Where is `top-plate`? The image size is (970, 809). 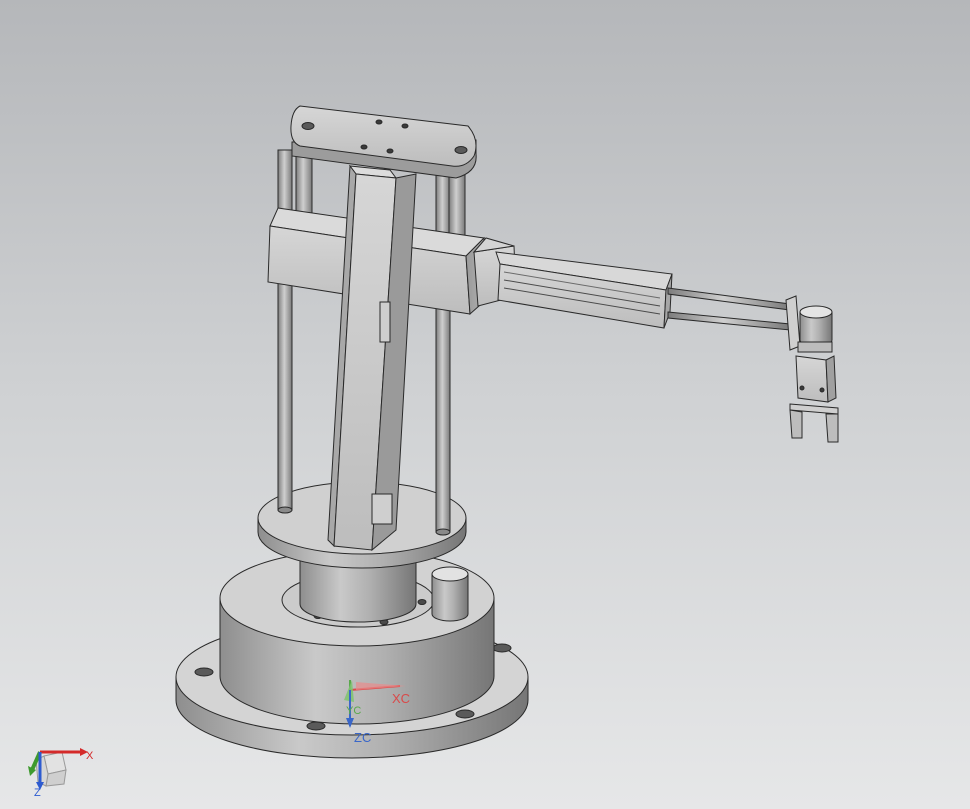 top-plate is located at coordinates (383, 142).